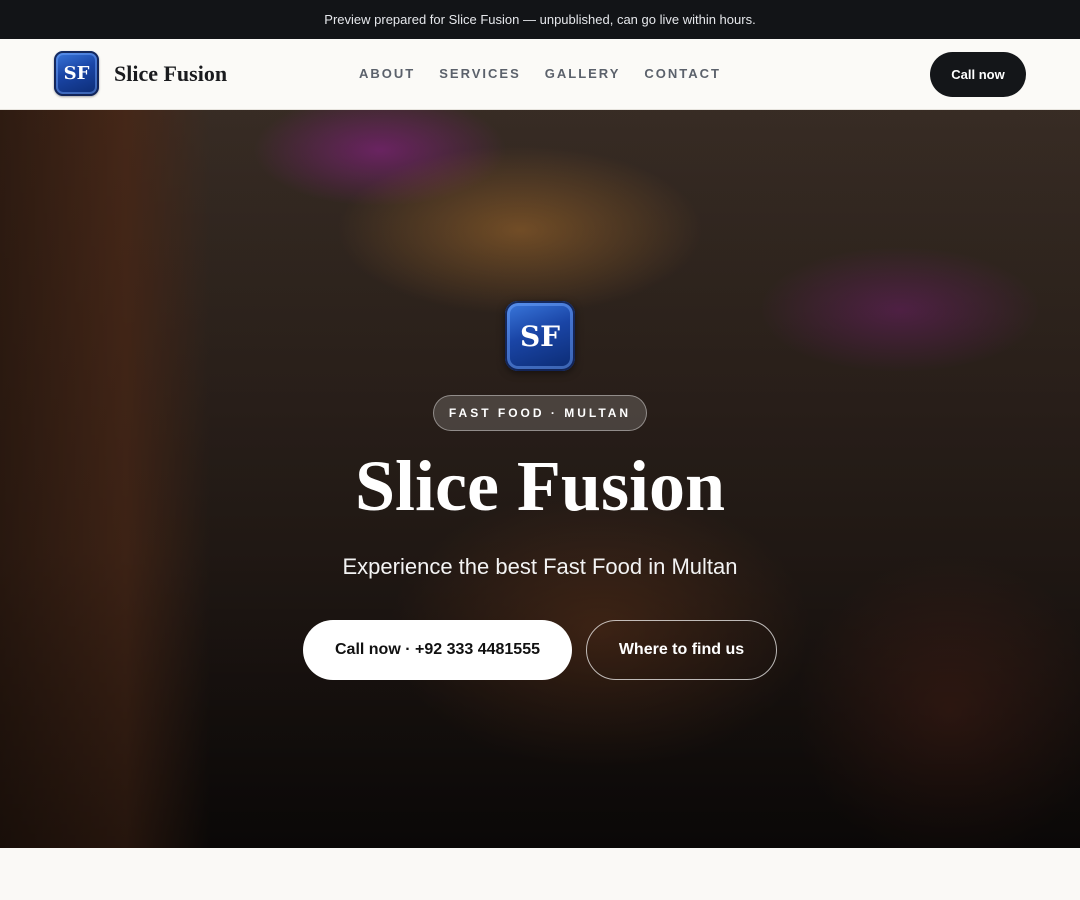 Image resolution: width=1080 pixels, height=900 pixels. Describe the element at coordinates (540, 413) in the screenshot. I see `hero-tagline-badge: FAST FOOD · MULTAN` at that location.